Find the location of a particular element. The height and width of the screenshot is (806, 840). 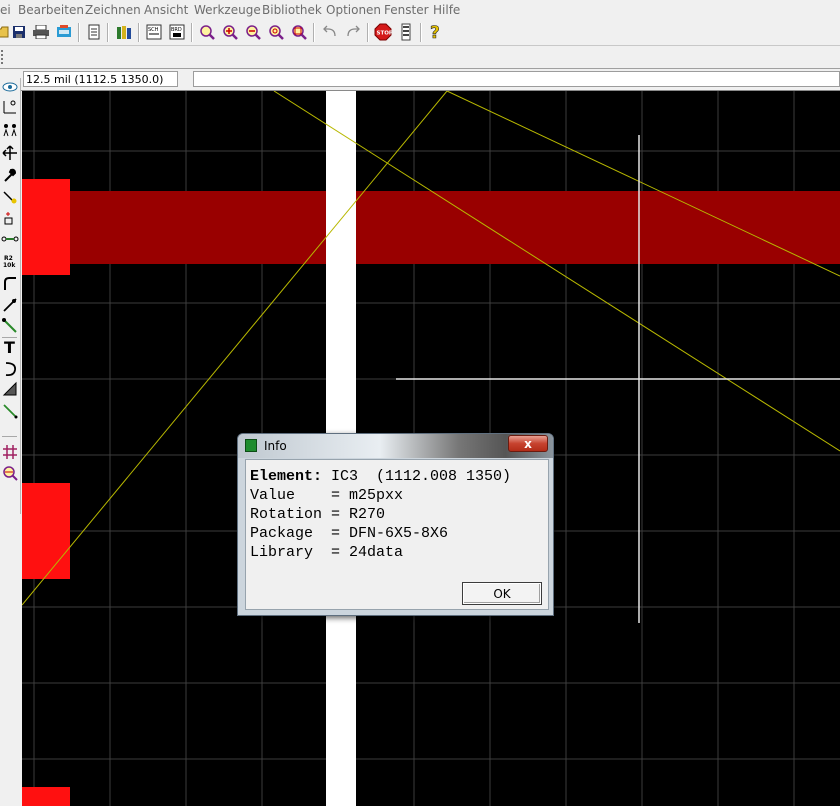

close-button: x is located at coordinates (528, 443).